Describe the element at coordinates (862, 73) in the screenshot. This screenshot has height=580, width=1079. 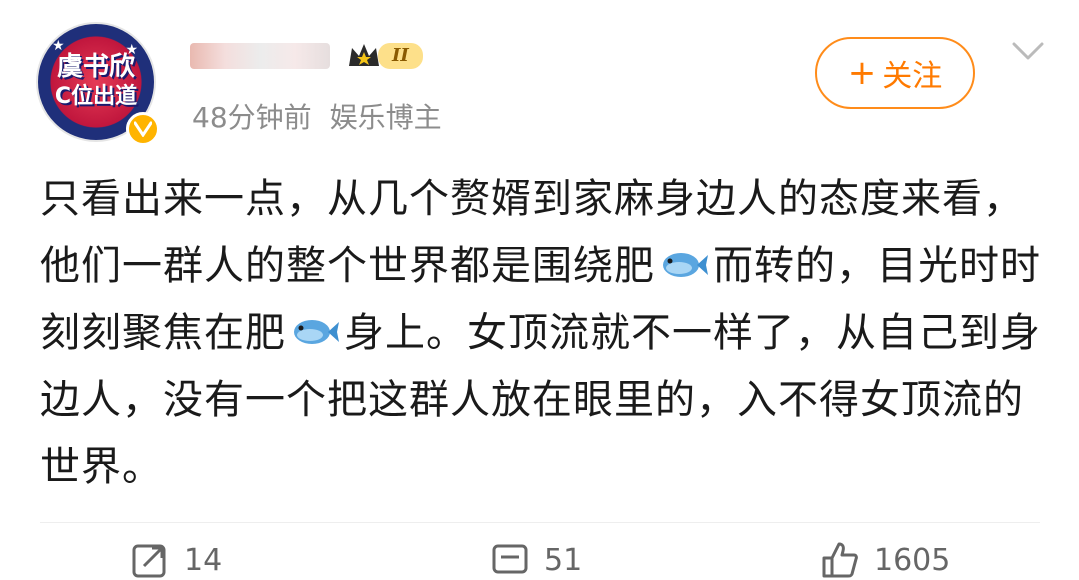
I see `plus-icon: +` at that location.